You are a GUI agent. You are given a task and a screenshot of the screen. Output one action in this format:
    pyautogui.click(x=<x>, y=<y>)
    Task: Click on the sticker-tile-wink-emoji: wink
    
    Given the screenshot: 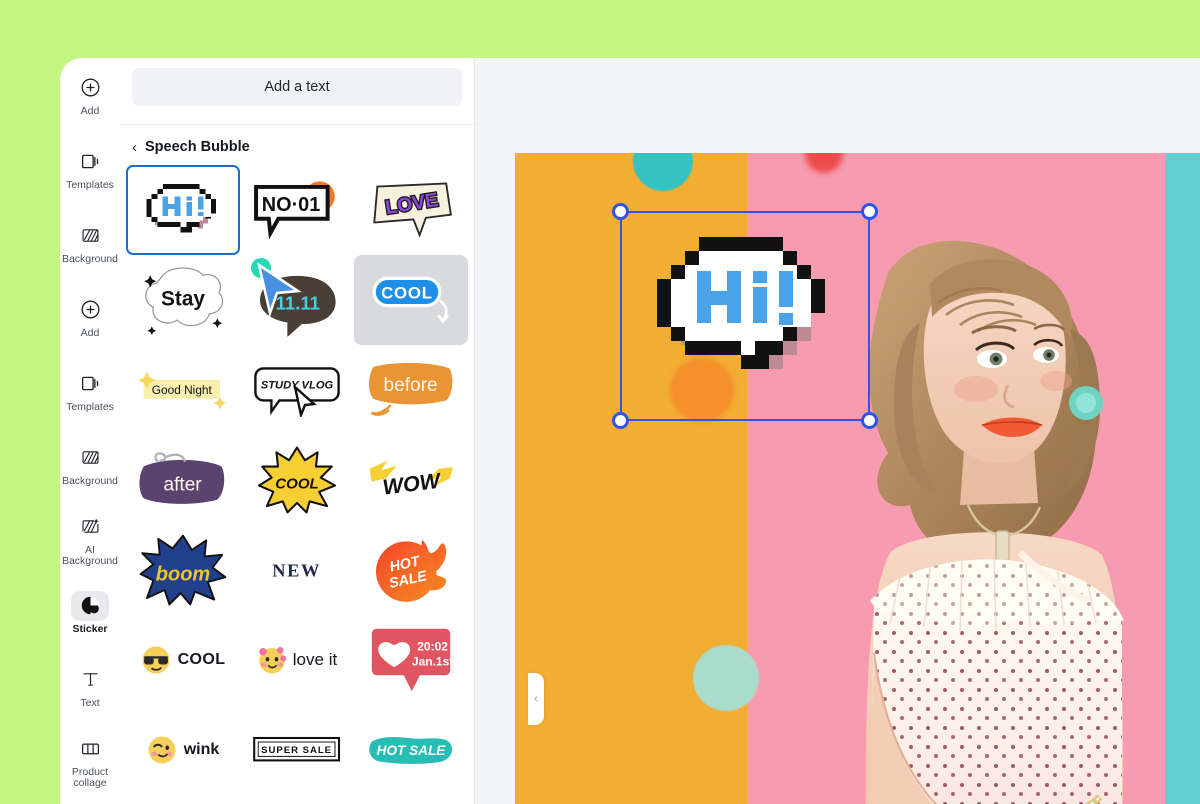 What is the action you would take?
    pyautogui.click(x=183, y=750)
    